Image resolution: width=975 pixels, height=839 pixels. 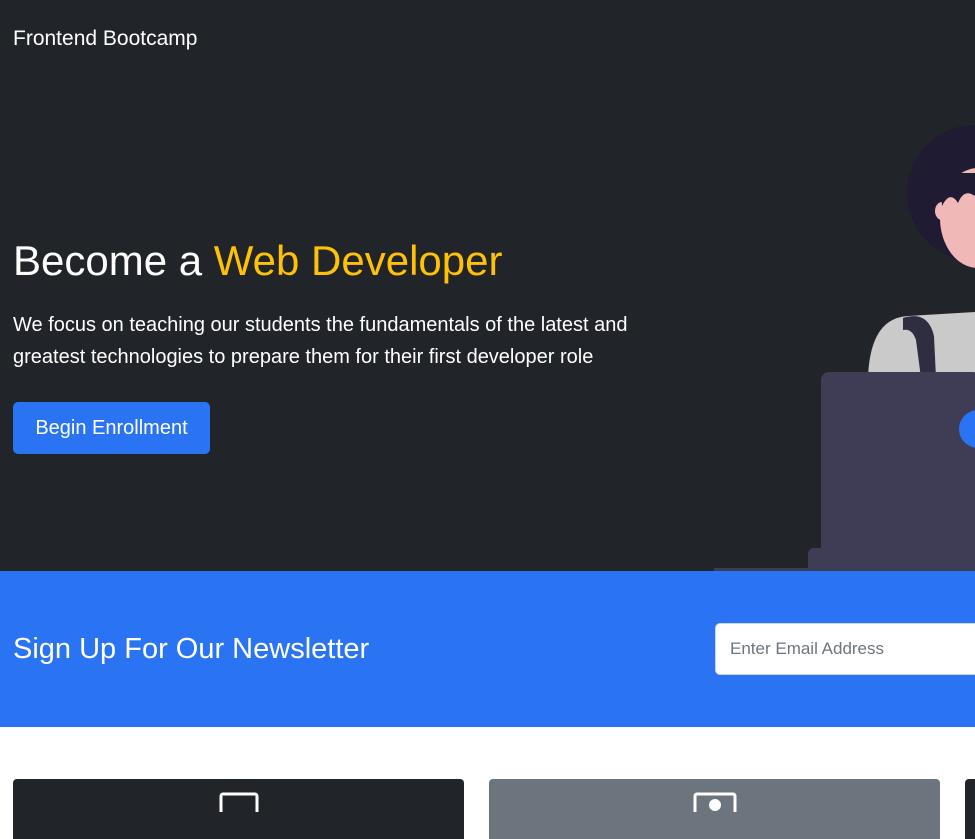 What do you see at coordinates (845, 649) in the screenshot?
I see `email-input` at bounding box center [845, 649].